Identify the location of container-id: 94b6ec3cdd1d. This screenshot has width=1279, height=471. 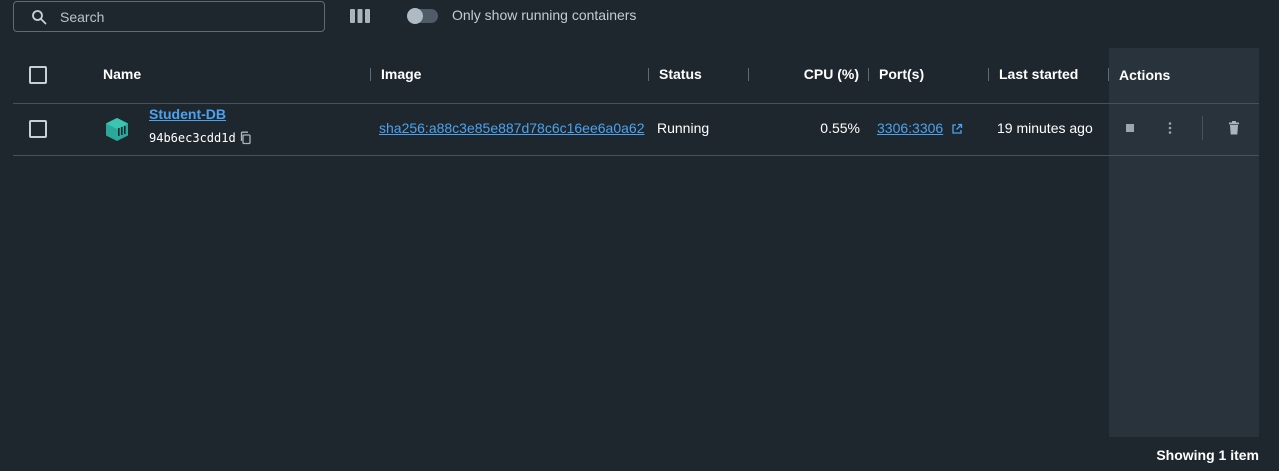
(192, 138).